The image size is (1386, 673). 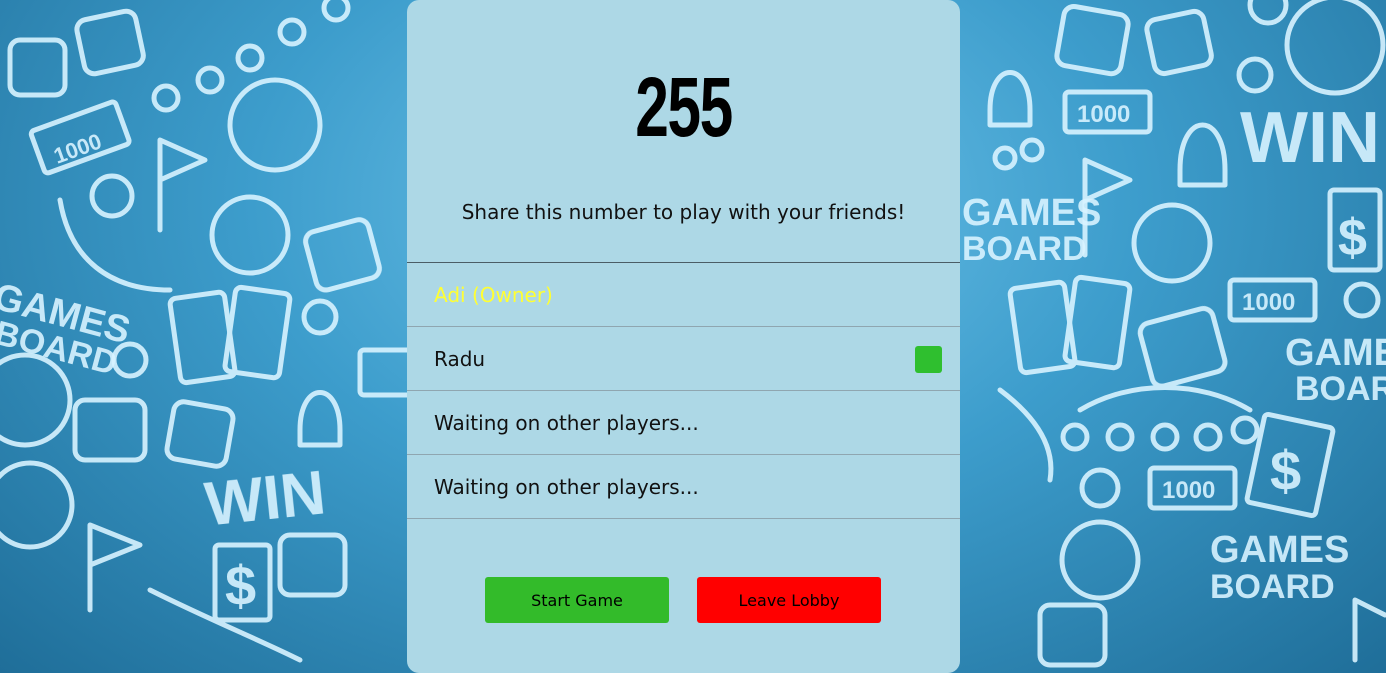 I want to click on lobby-code: 255, so click(x=684, y=107).